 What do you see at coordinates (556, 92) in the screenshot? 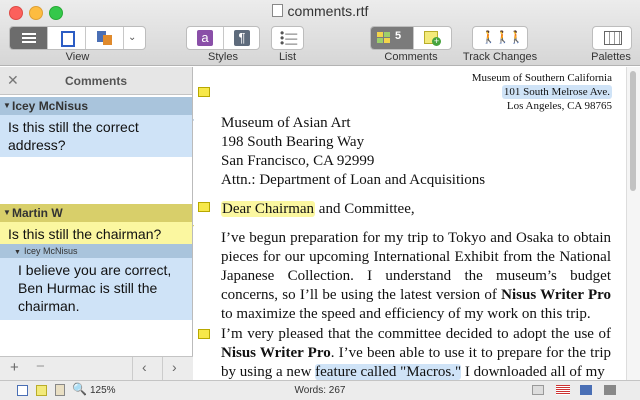
I see `comment-highlight: 101 South Melrose Ave.` at bounding box center [556, 92].